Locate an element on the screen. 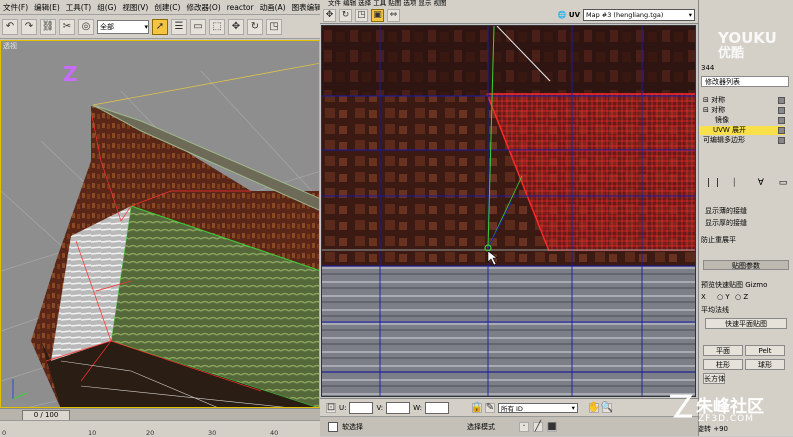 Image resolution: width=793 pixels, height=437 pixels. show-thick-seam-option: 显示厚的接缝 is located at coordinates (726, 223).